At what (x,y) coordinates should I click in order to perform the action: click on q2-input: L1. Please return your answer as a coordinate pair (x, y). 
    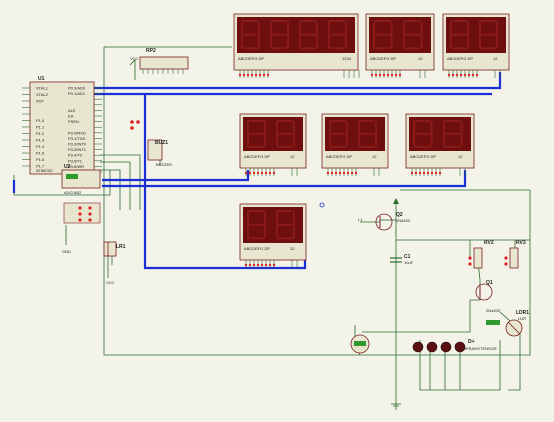
    Looking at the image, I should click on (360, 219).